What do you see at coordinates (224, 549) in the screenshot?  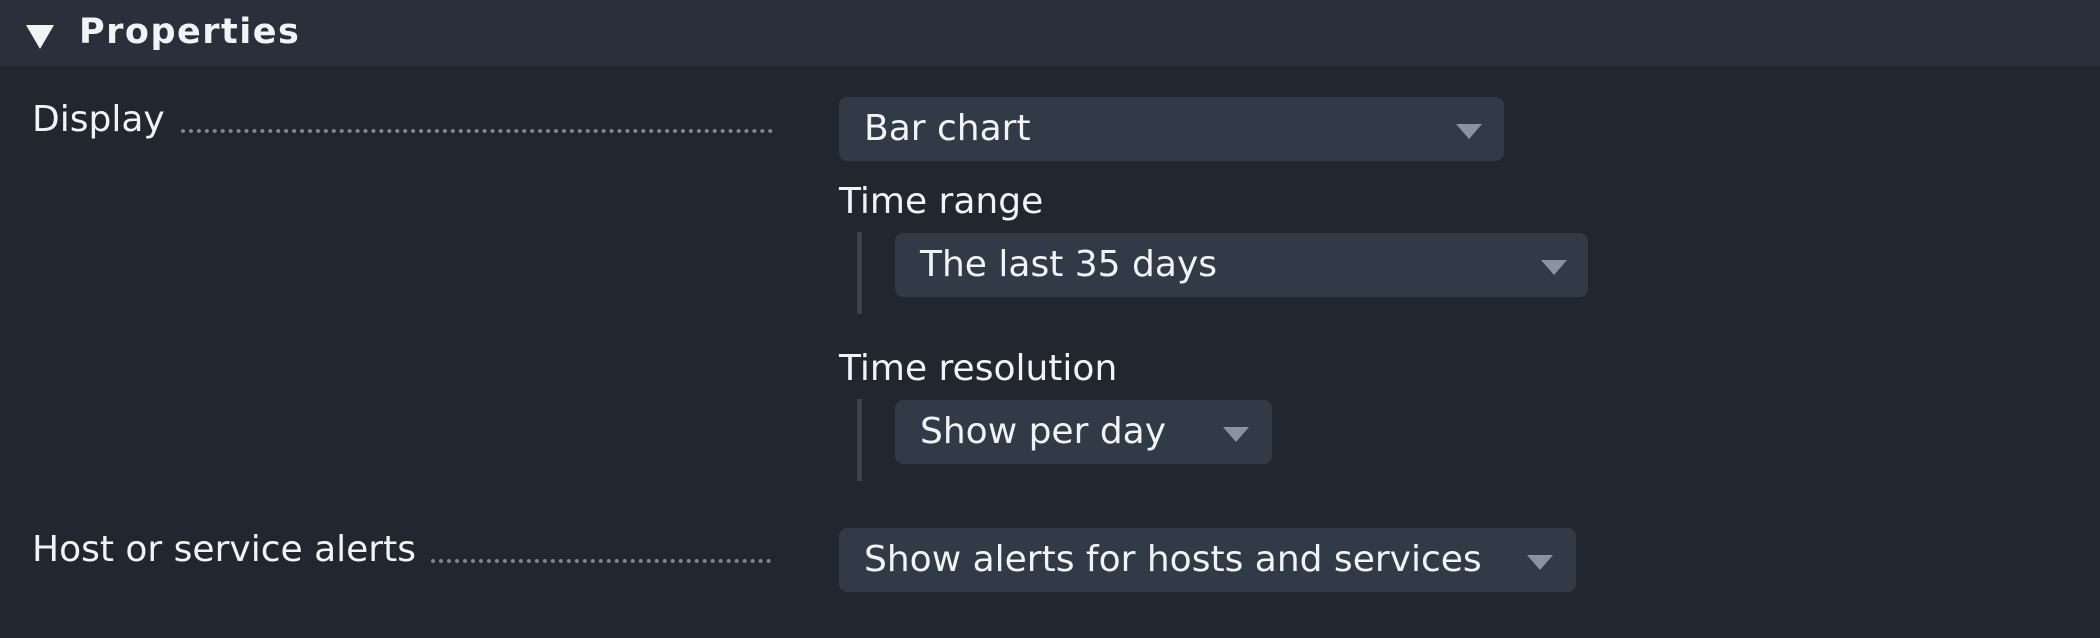 I see `alerts-label: Host or service alerts` at bounding box center [224, 549].